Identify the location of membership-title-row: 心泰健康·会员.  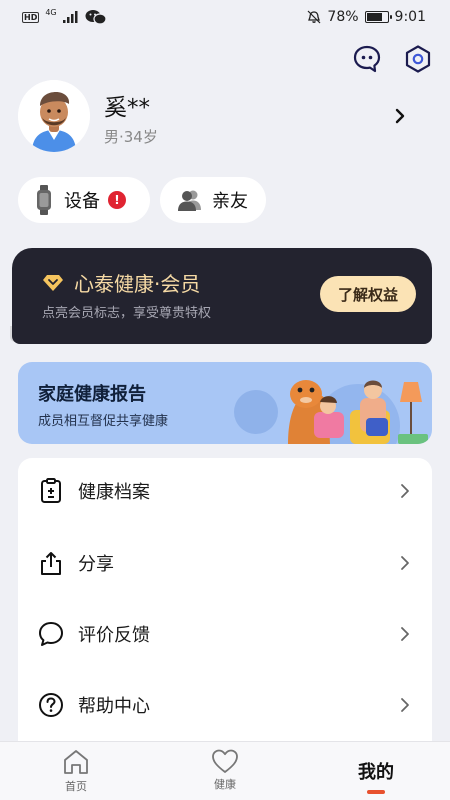
(121, 282).